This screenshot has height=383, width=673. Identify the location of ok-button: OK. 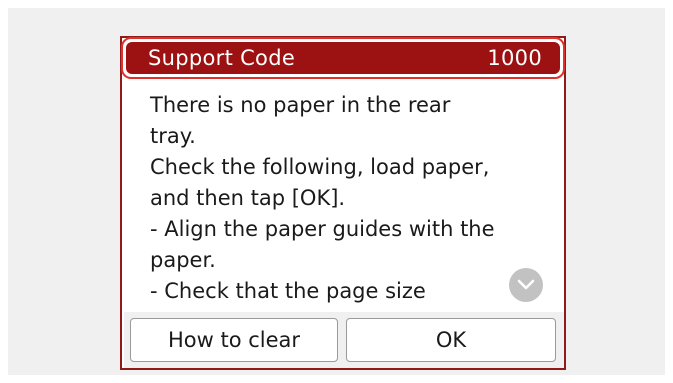
(451, 340).